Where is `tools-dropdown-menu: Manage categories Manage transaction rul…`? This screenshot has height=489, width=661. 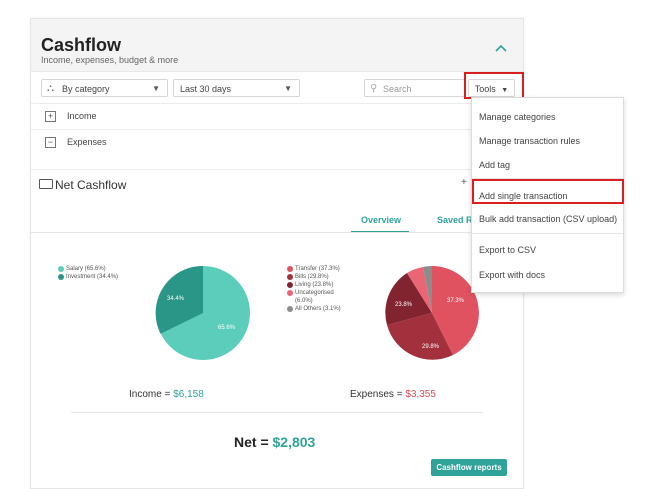
tools-dropdown-menu: Manage categories Manage transaction rul… is located at coordinates (547, 195).